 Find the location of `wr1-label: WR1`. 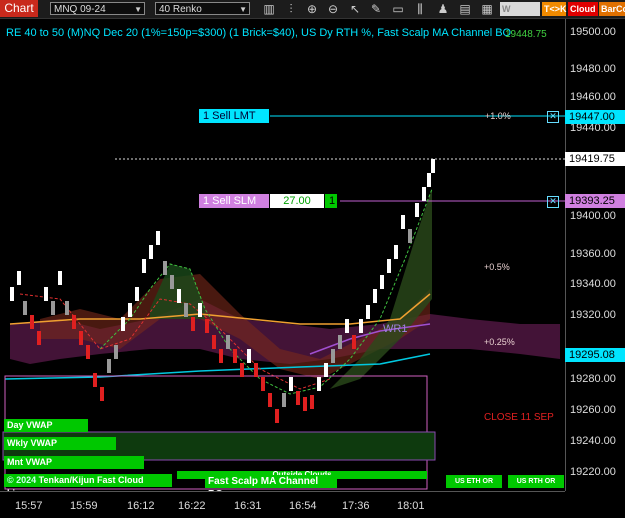

wr1-label: WR1 is located at coordinates (395, 329).